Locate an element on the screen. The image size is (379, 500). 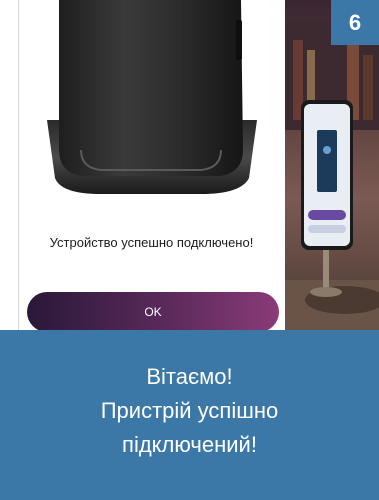
step-number-badge: 6 is located at coordinates (355, 22).